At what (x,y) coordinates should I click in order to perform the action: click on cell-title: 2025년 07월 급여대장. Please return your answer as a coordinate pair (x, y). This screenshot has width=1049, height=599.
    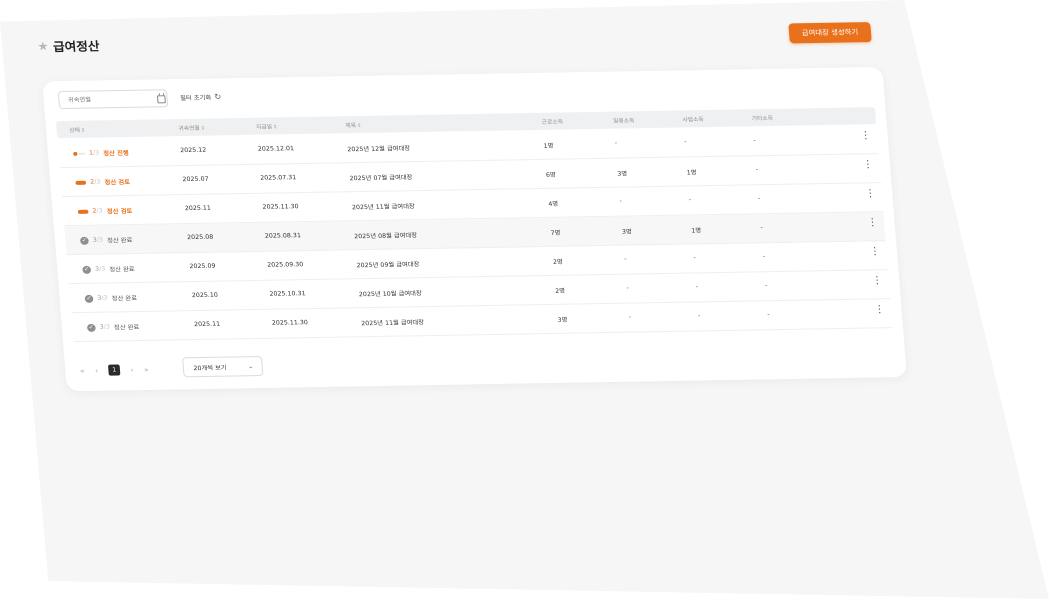
    Looking at the image, I should click on (380, 177).